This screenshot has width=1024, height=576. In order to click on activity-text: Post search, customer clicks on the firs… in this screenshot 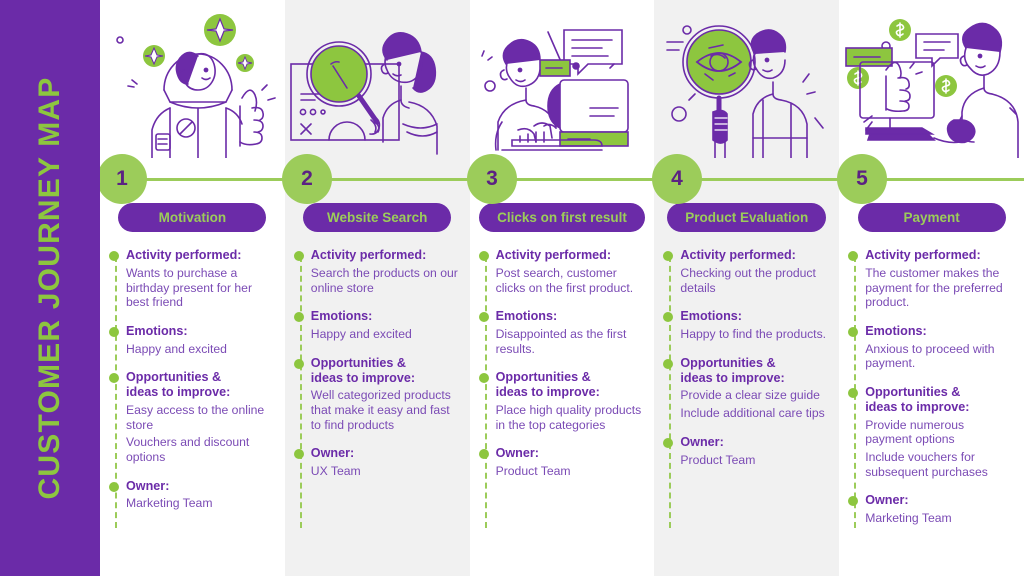, I will do `click(564, 280)`.